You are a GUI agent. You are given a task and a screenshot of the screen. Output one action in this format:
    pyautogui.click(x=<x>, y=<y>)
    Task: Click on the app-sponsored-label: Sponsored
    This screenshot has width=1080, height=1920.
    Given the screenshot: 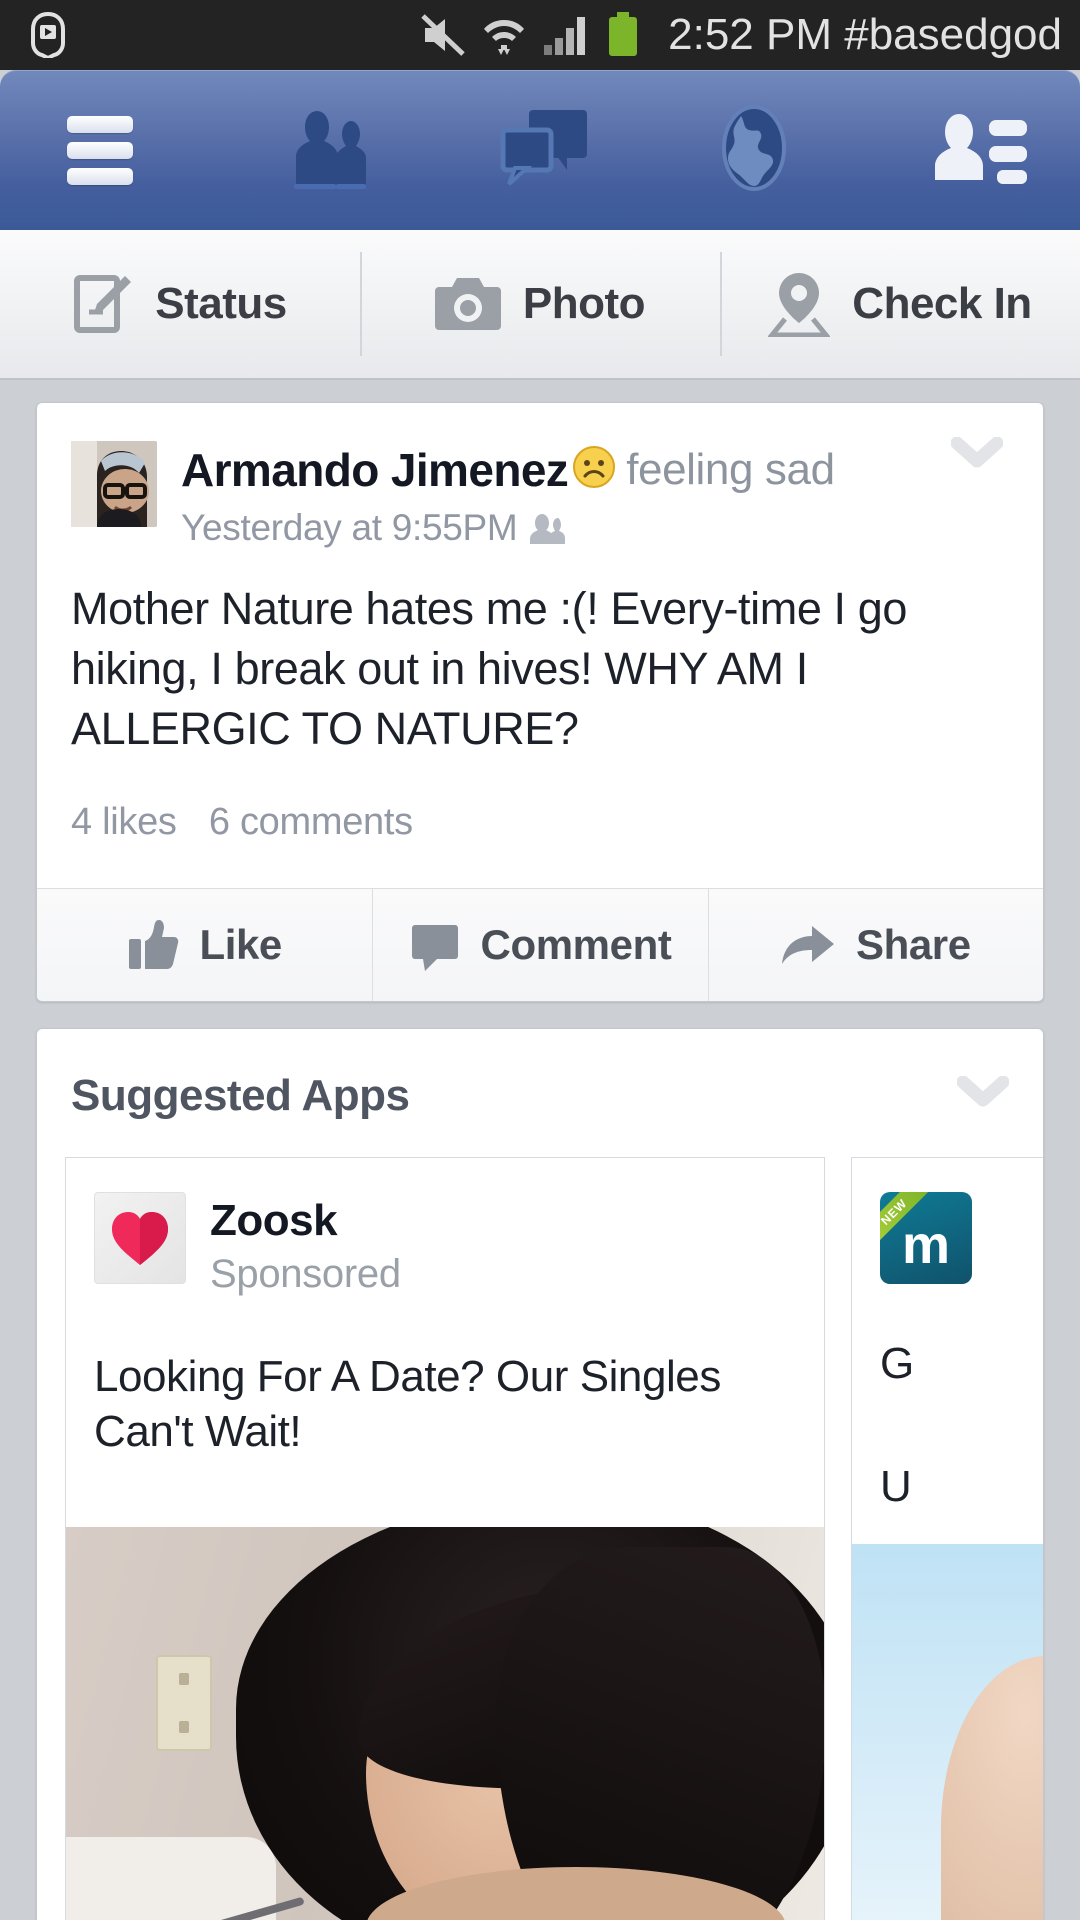 What is the action you would take?
    pyautogui.click(x=305, y=1273)
    